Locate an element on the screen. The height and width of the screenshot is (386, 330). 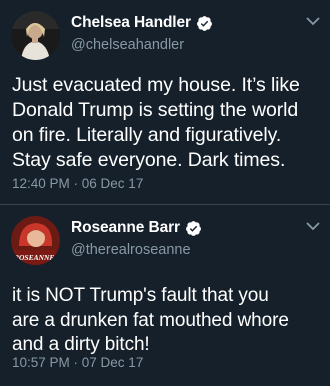
tweet-text-line: Stay safe everyone. Dark times. is located at coordinates (149, 160).